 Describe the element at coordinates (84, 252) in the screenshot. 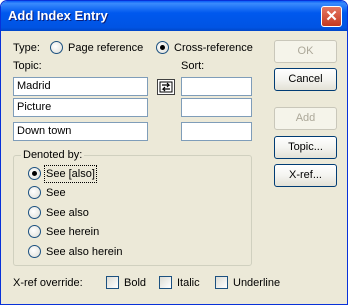

I see `see-also-herein-label: See also herein` at that location.